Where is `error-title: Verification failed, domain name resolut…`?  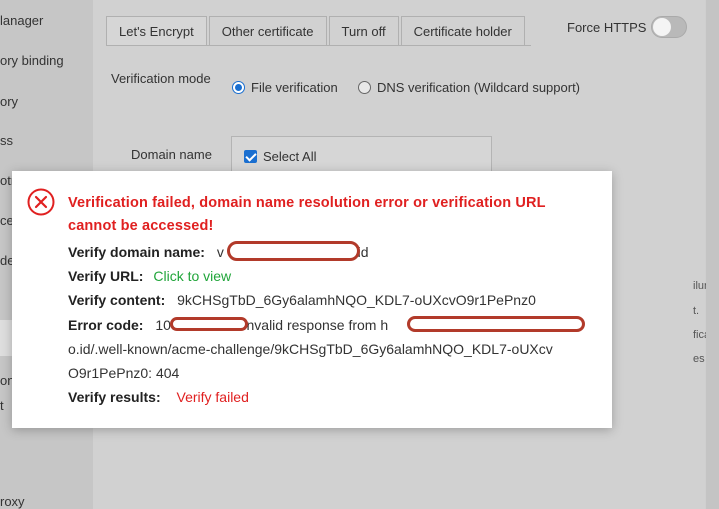 error-title: Verification failed, domain name resolut… is located at coordinates (307, 214).